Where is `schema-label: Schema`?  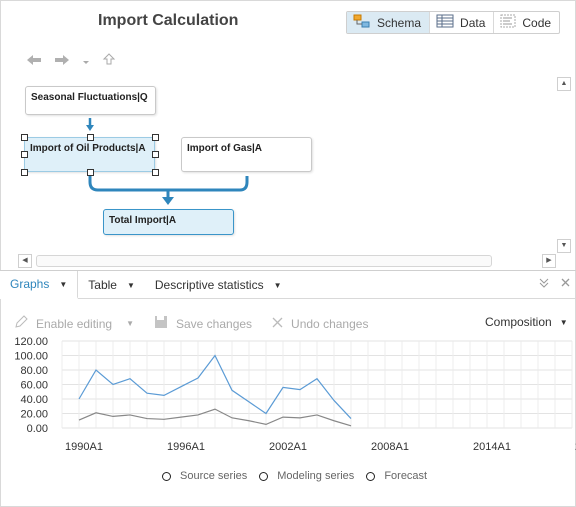
schema-label: Schema is located at coordinates (399, 22).